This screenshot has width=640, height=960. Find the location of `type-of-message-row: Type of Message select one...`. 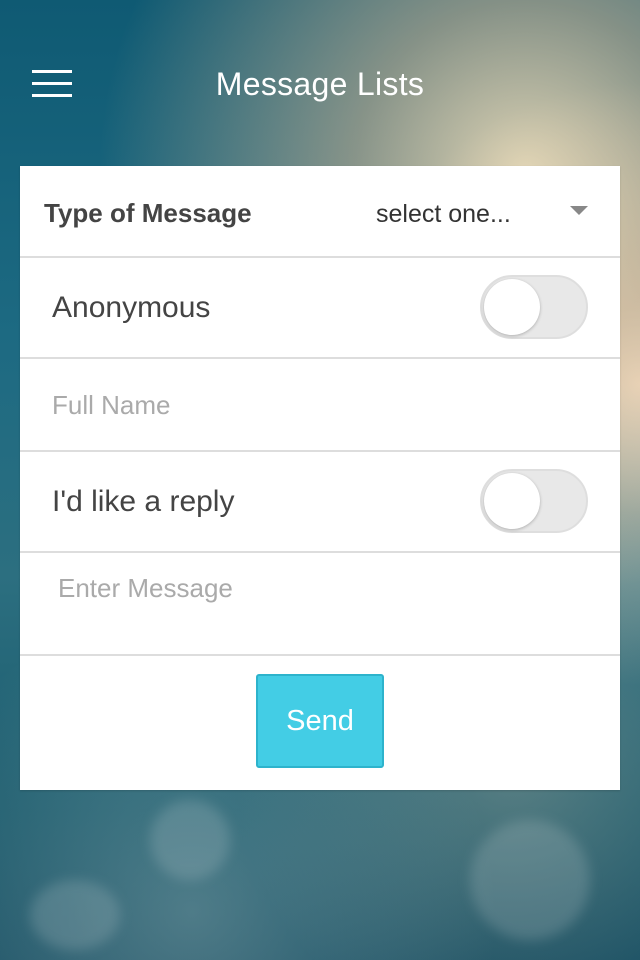

type-of-message-row: Type of Message select one... is located at coordinates (320, 212).